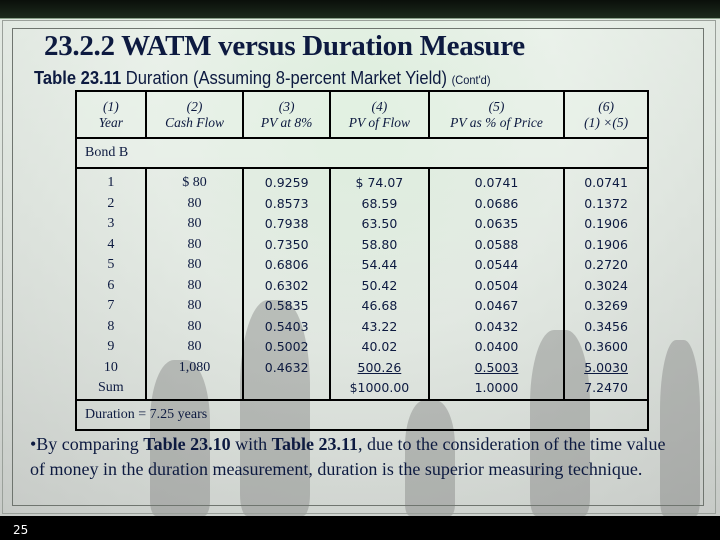 This screenshot has width=720, height=540. Describe the element at coordinates (379, 203) in the screenshot. I see `table-cell: 68.59` at that location.